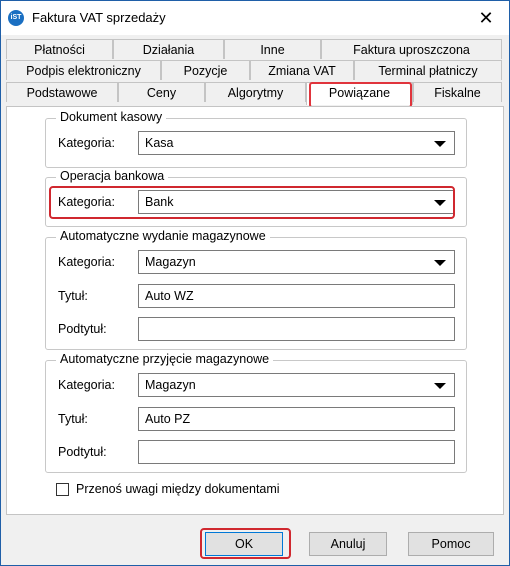 The width and height of the screenshot is (510, 566). I want to click on group-title-operacja-bankowa: Operacja bankowa, so click(112, 176).